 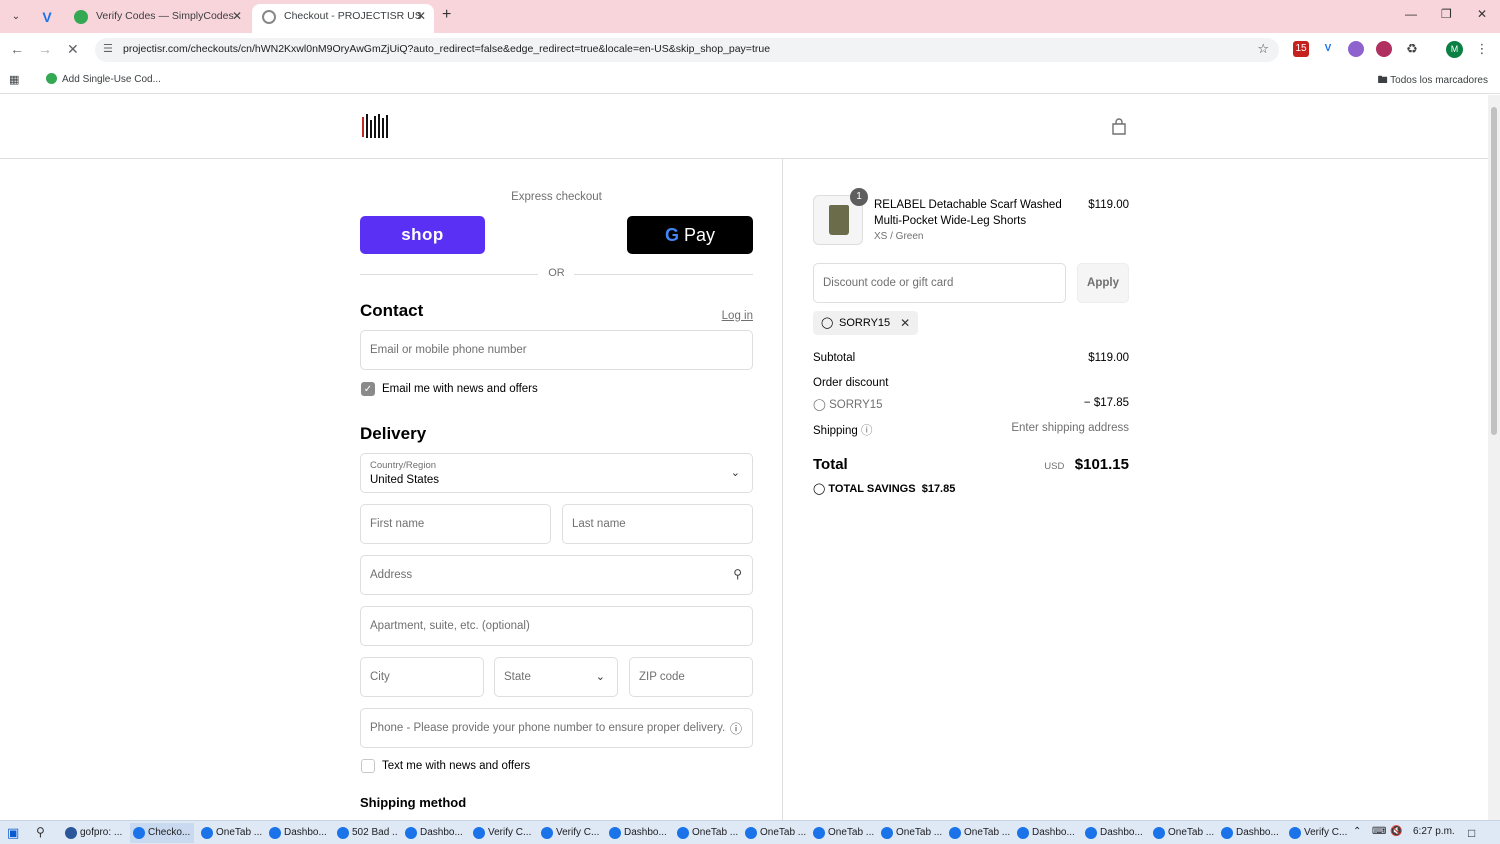 I want to click on discount-code-field: Discount code or gift card, so click(x=939, y=283).